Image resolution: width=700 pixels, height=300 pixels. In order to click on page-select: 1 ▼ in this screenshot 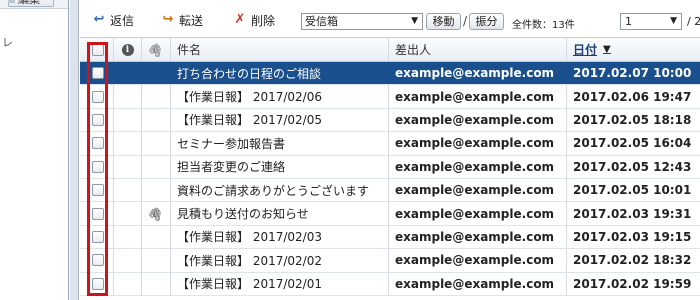, I will do `click(651, 21)`.